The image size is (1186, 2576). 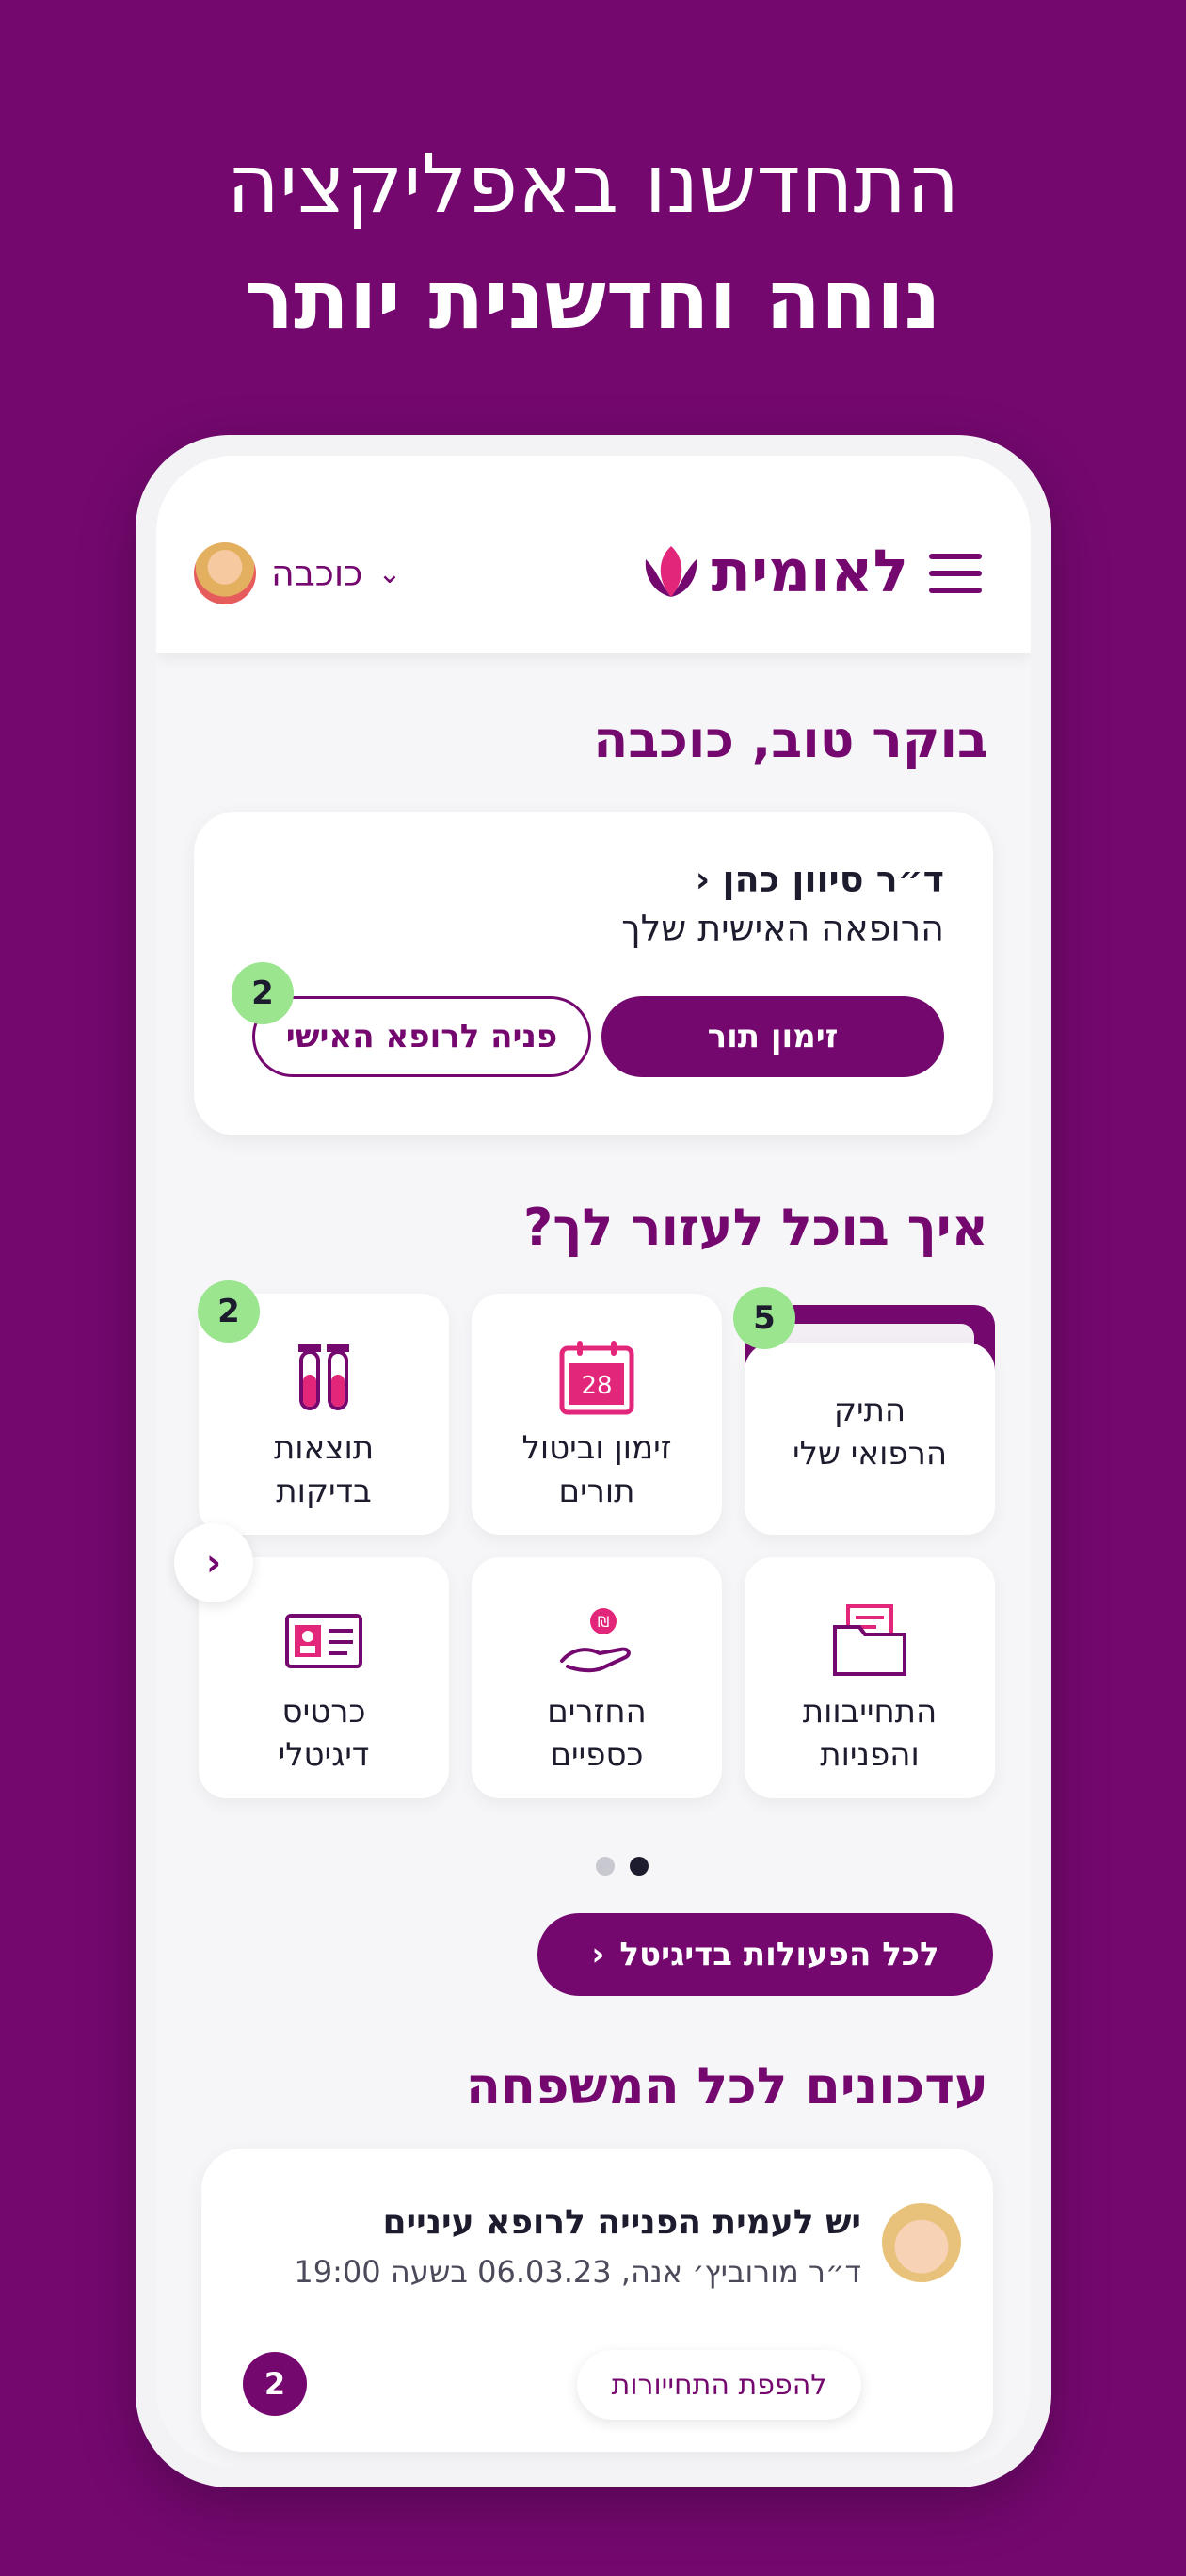 What do you see at coordinates (421, 1036) in the screenshot?
I see `contact-doctor-button: פניה לרופא האישי` at bounding box center [421, 1036].